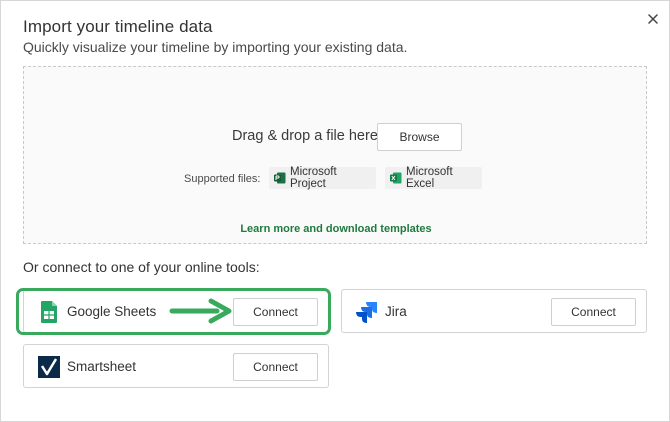 This screenshot has height=422, width=670. I want to click on dialog-title: Import your timeline data, so click(118, 26).